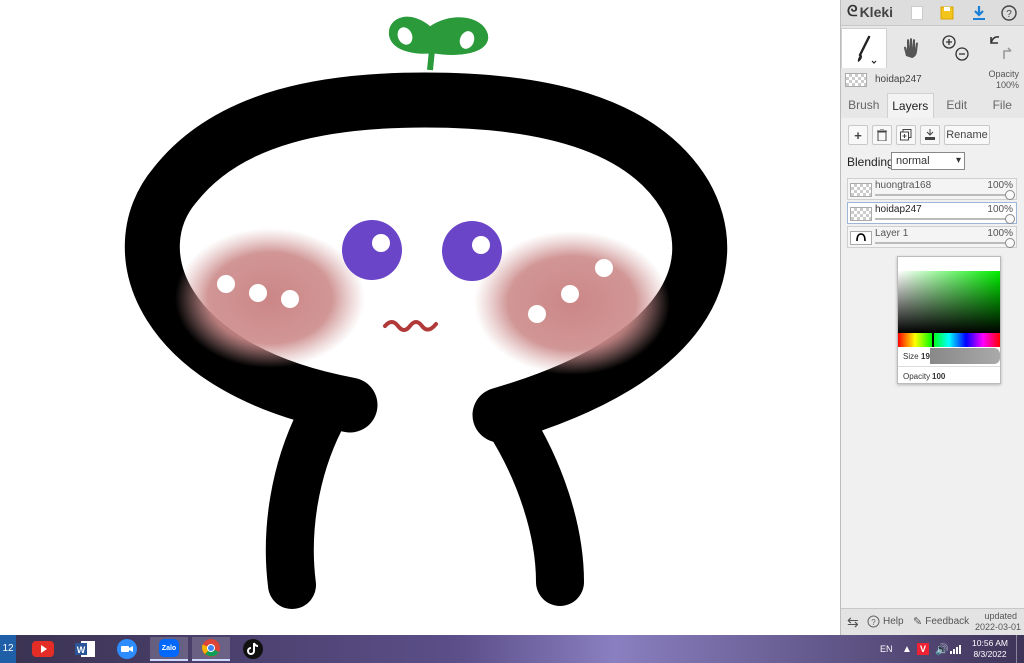 This screenshot has width=1024, height=663. I want to click on zalo-label: Zalo, so click(169, 648).